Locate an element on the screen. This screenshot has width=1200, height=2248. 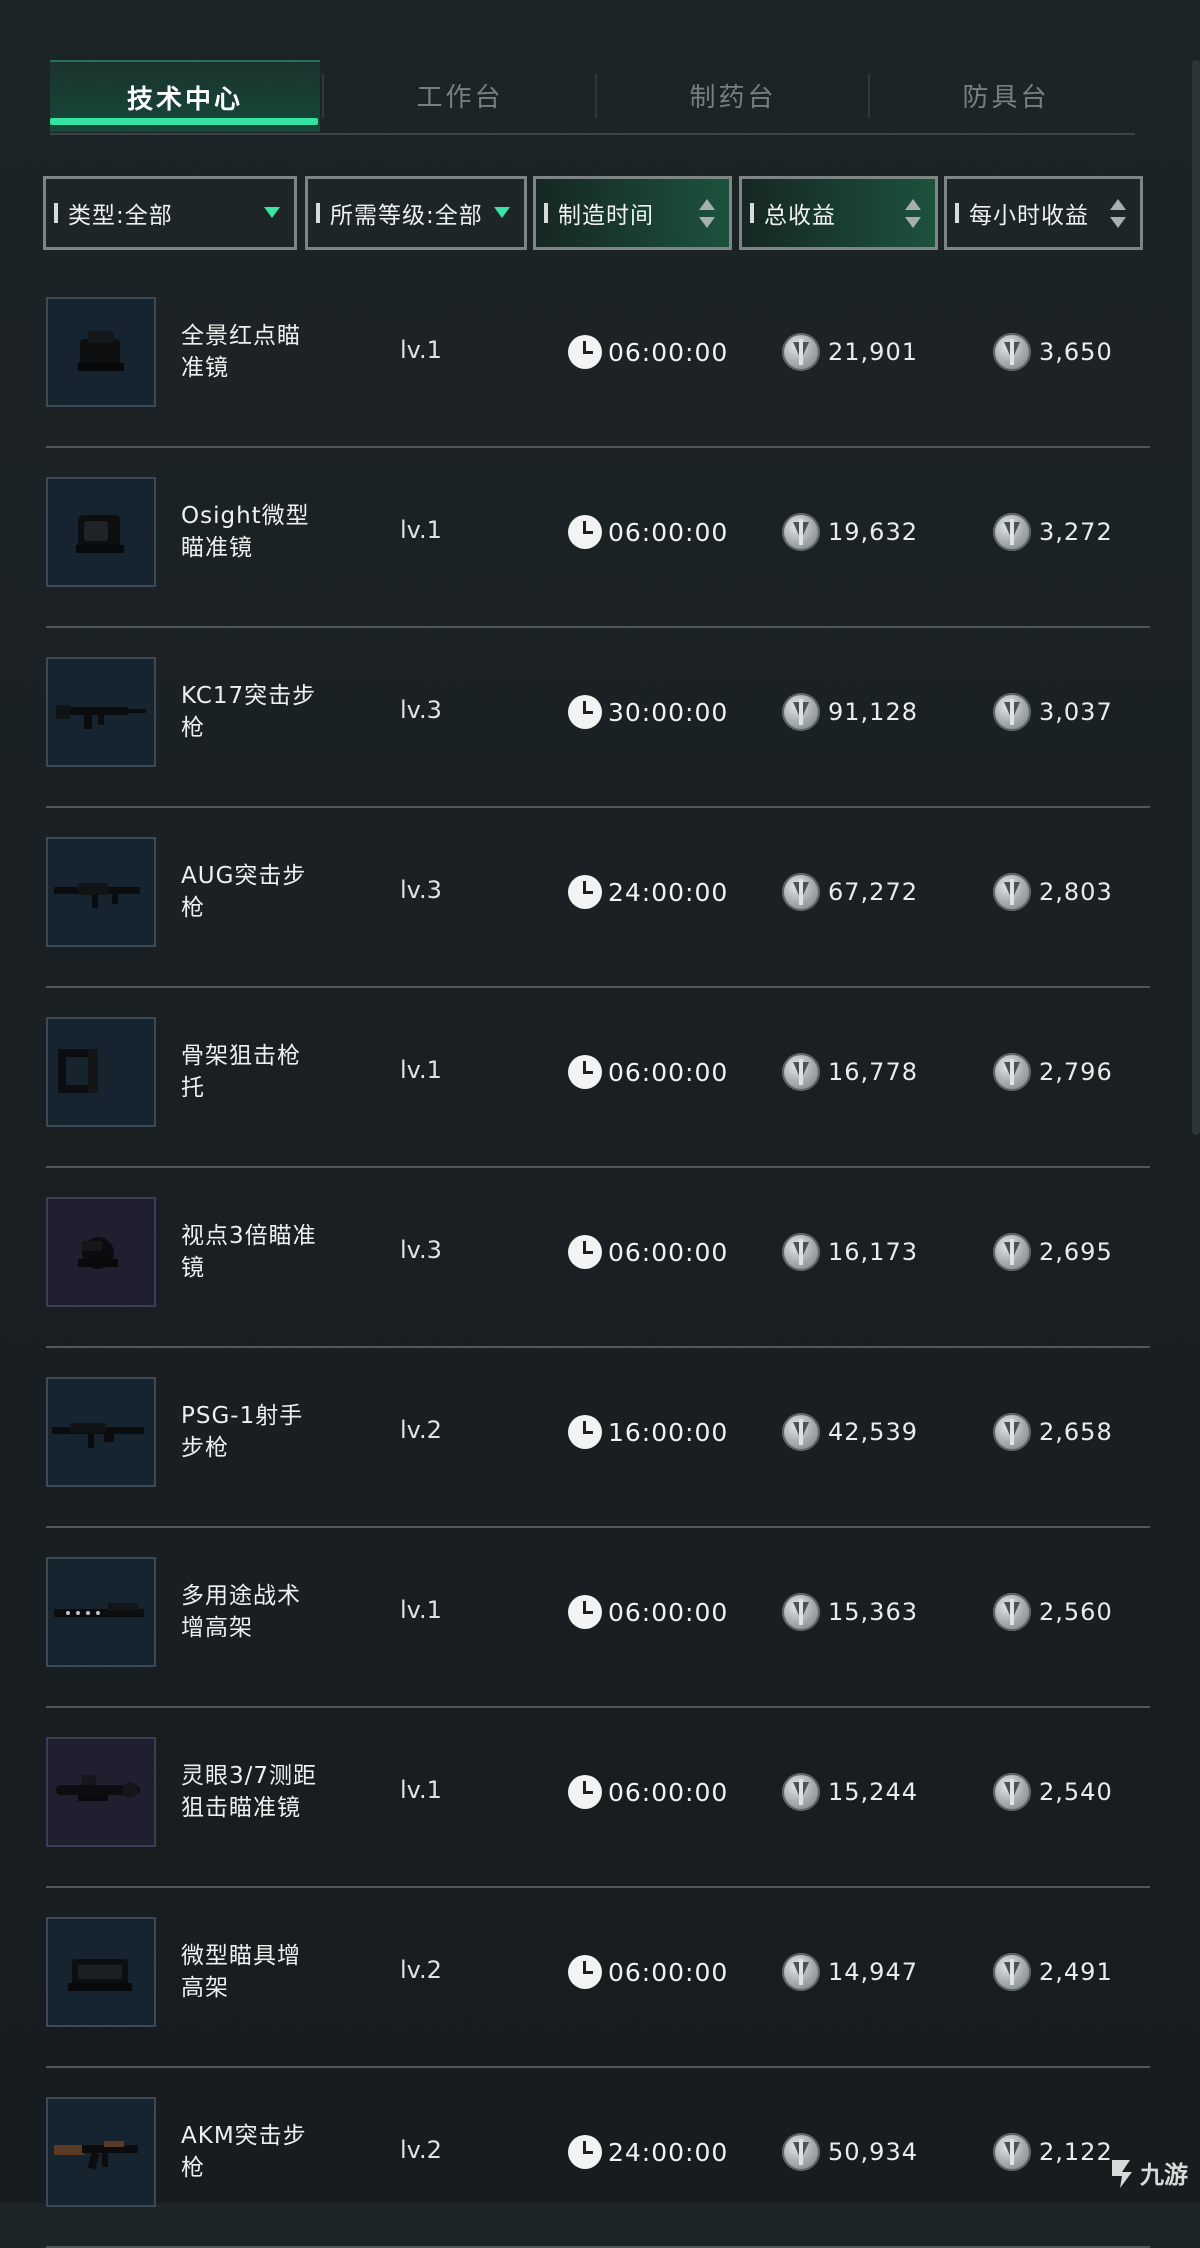
type-filter-dropdown: 类型:全部 is located at coordinates (170, 213).